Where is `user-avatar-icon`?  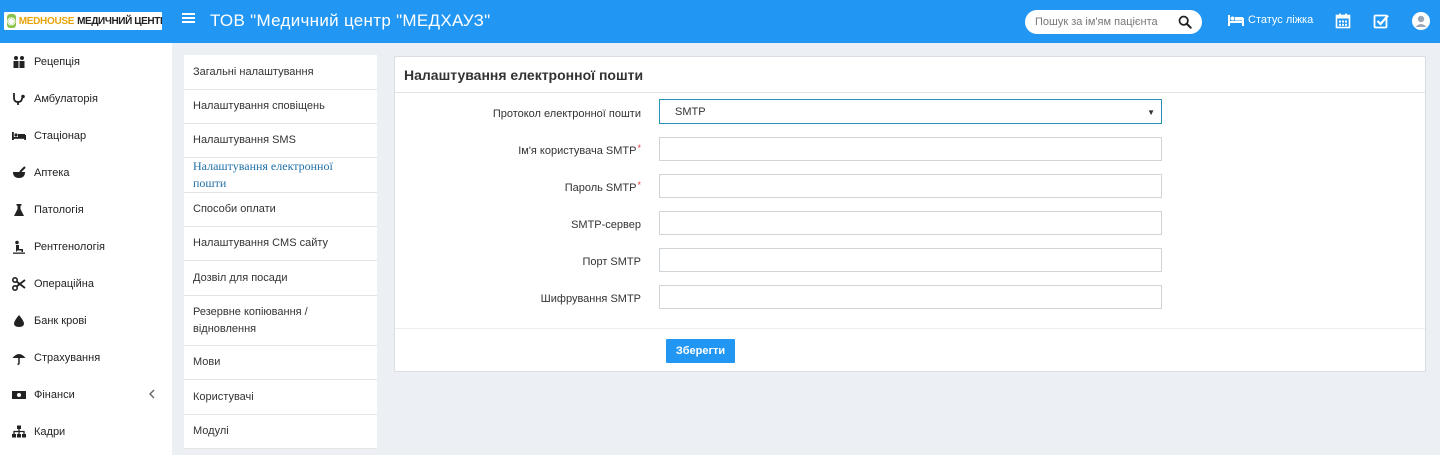 user-avatar-icon is located at coordinates (1421, 21).